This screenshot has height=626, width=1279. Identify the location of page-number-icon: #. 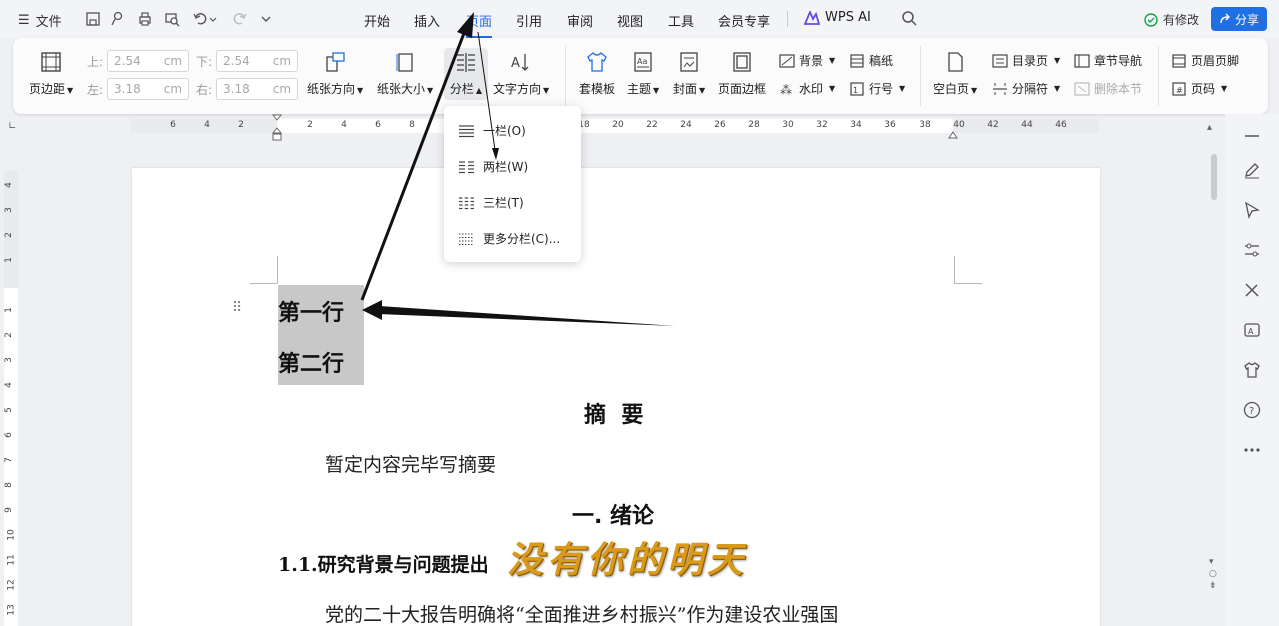
(1179, 88).